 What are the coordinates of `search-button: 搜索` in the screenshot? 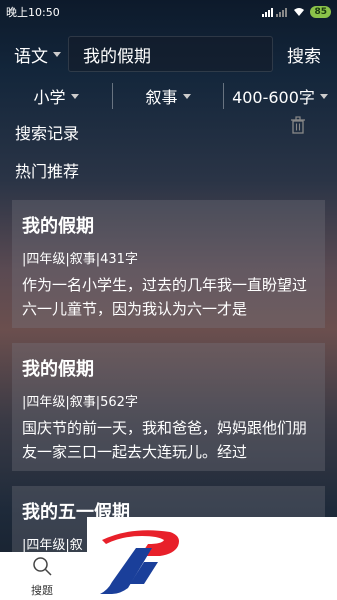 It's located at (304, 54).